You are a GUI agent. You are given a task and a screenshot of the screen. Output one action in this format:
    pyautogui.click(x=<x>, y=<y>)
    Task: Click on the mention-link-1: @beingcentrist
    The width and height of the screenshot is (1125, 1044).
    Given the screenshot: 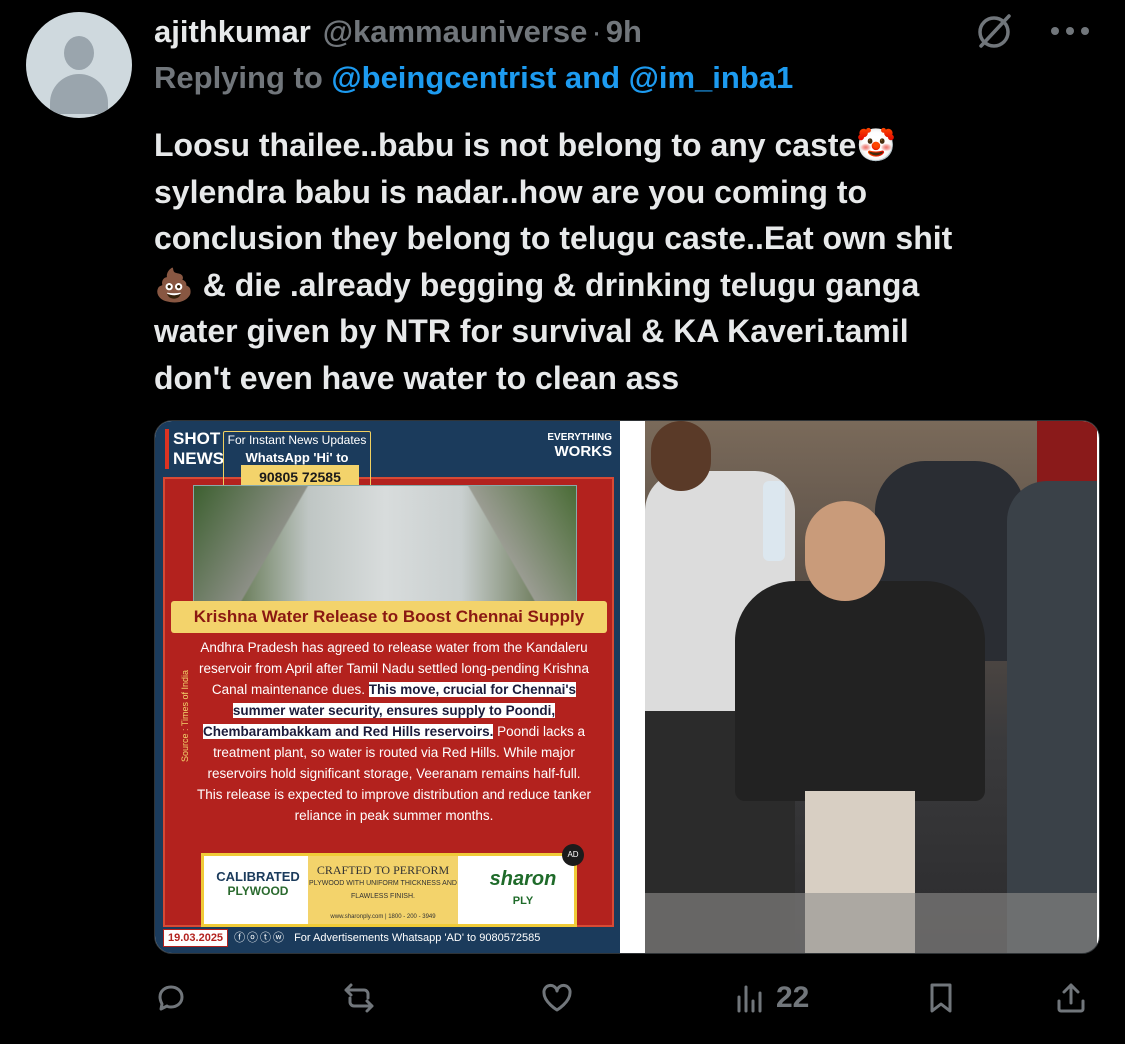 What is the action you would take?
    pyautogui.click(x=443, y=77)
    